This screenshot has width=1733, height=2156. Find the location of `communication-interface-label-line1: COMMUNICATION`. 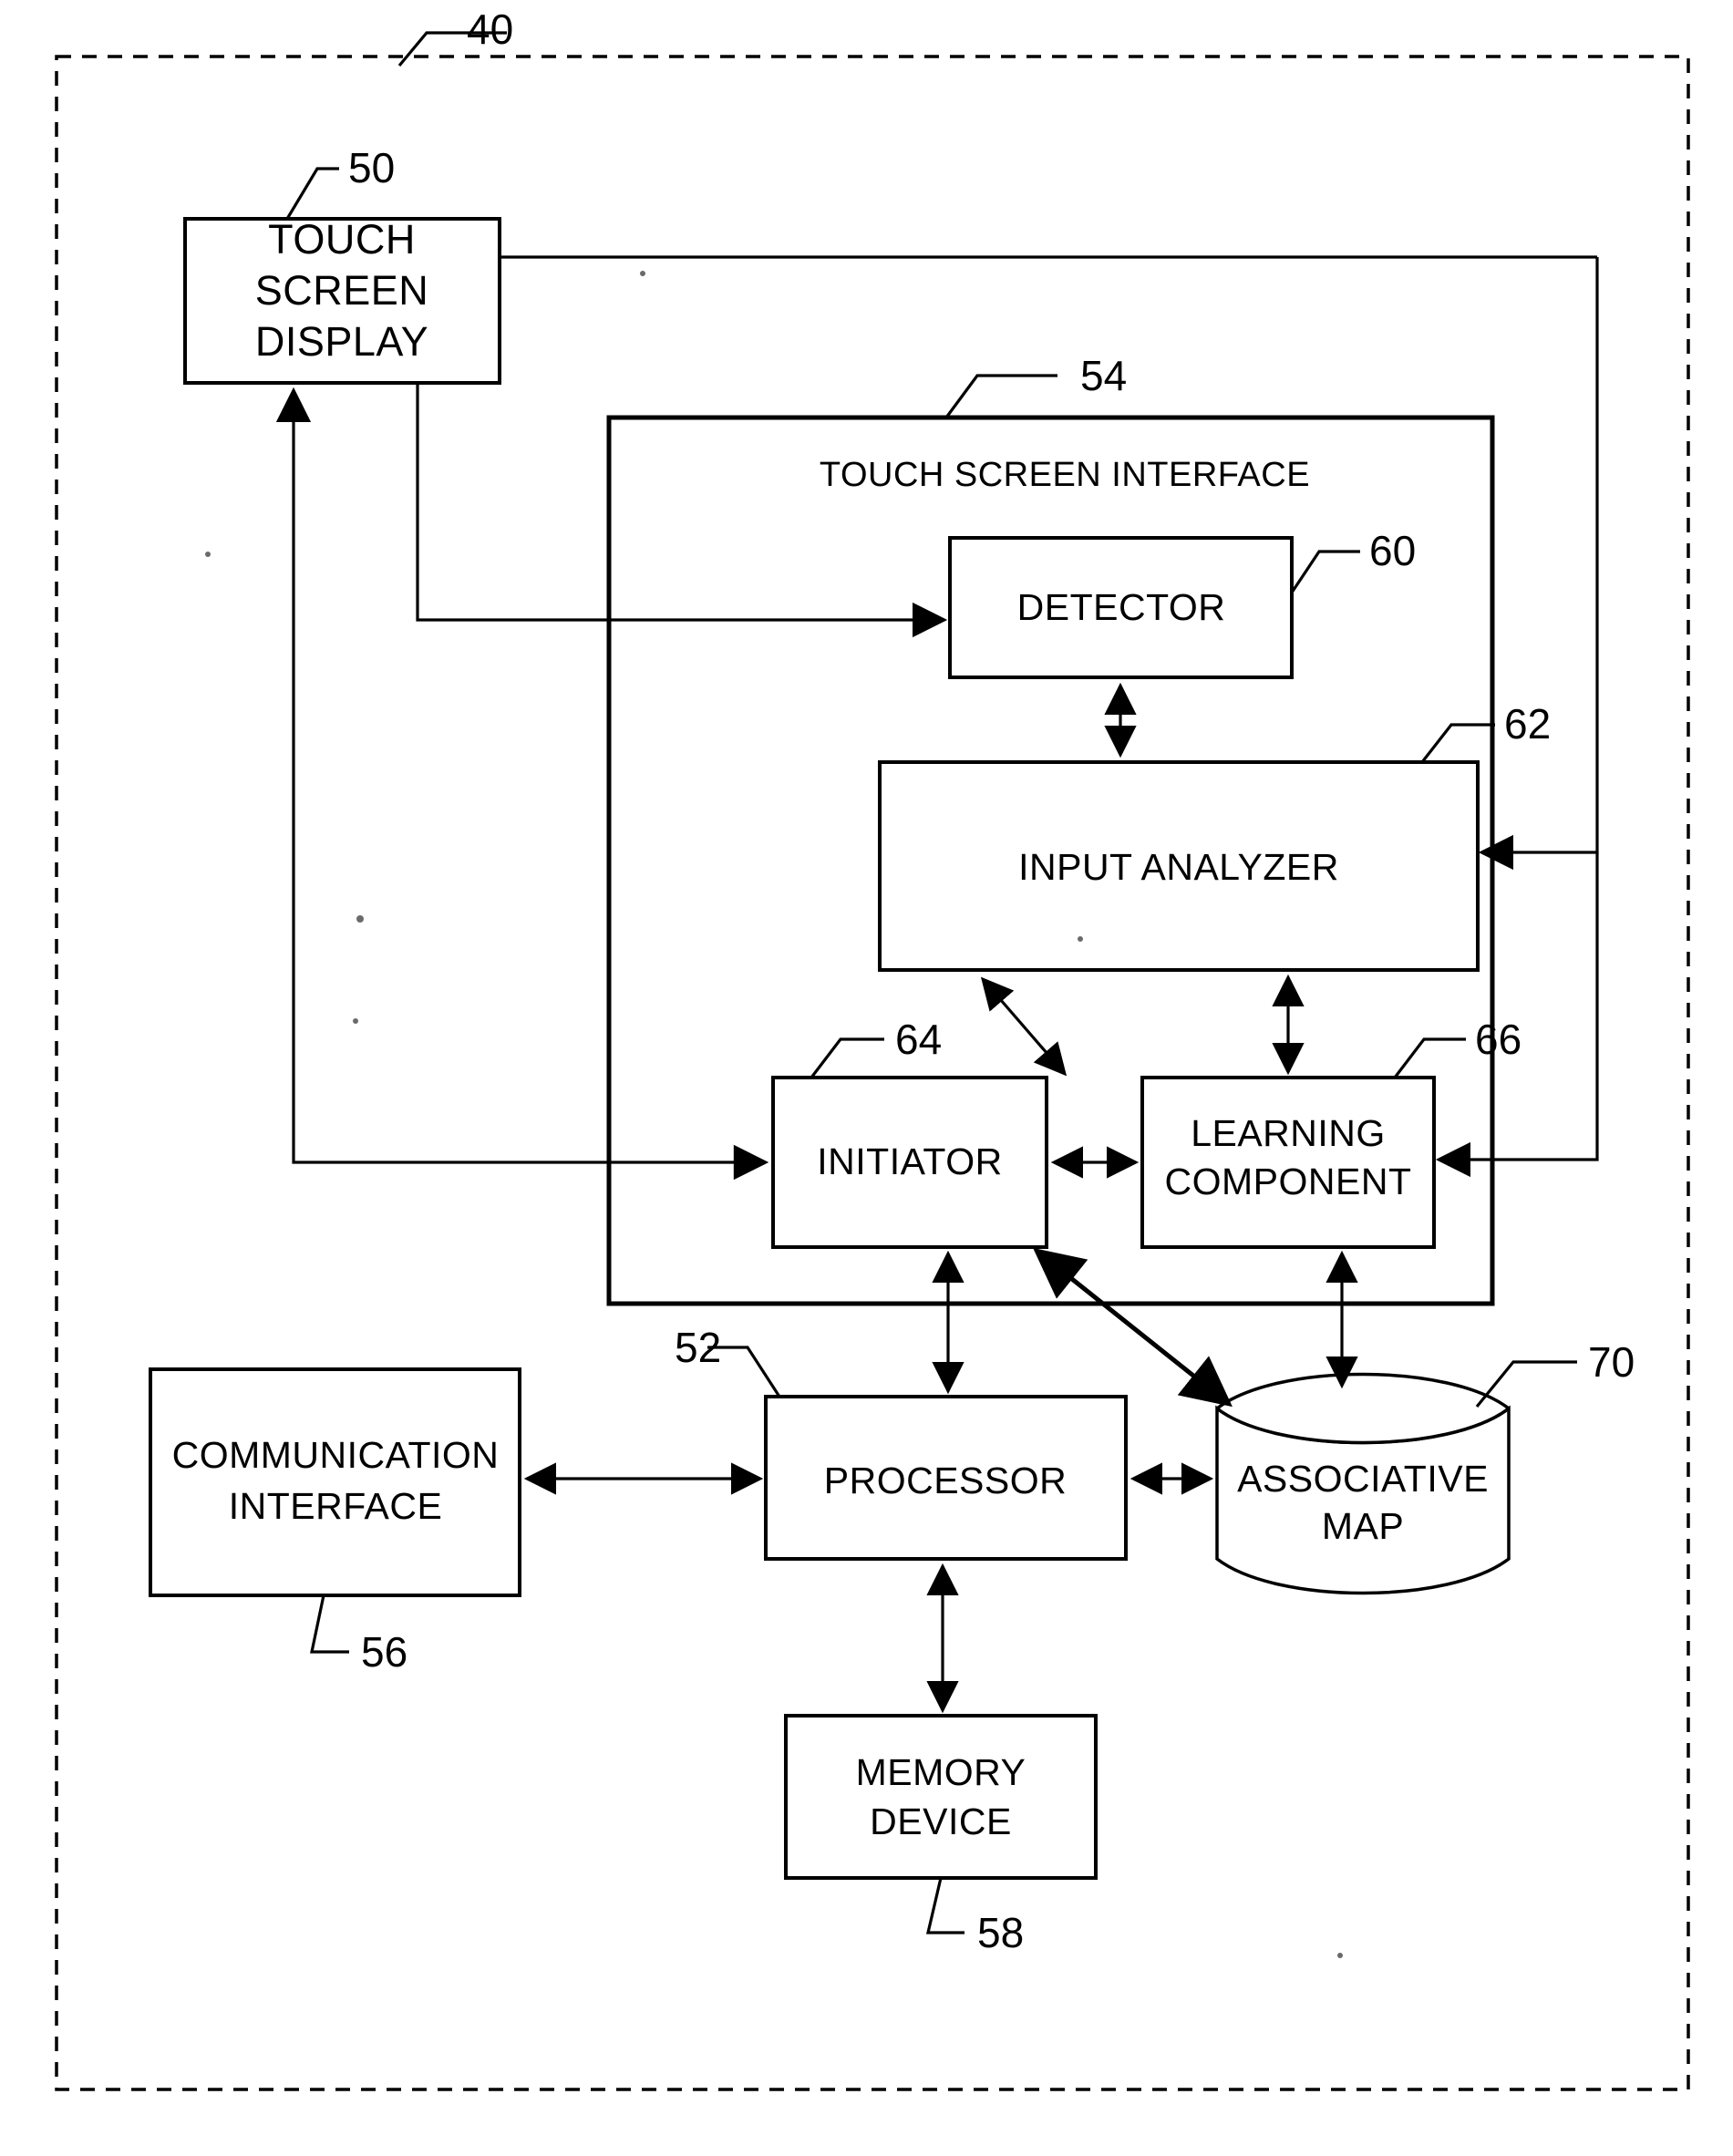

communication-interface-label-line1: COMMUNICATION is located at coordinates (336, 1455).